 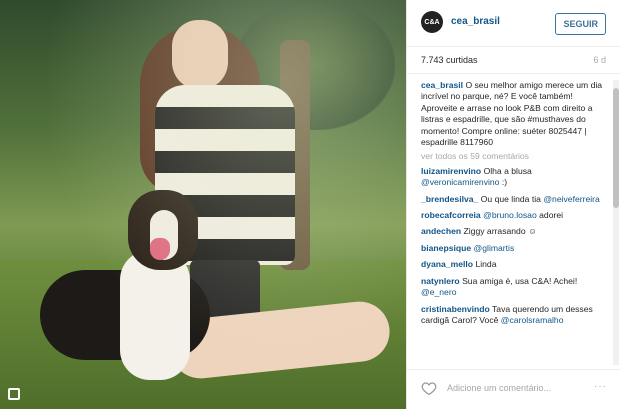 I want to click on comment-text: Ziggy arrasando ☺, so click(x=500, y=231).